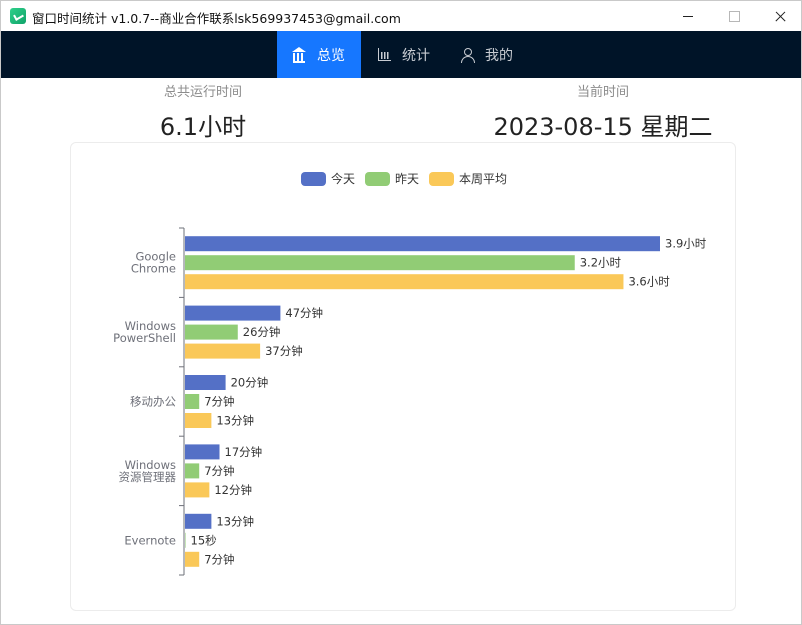 This screenshot has width=802, height=625. I want to click on close-button, so click(779, 16).